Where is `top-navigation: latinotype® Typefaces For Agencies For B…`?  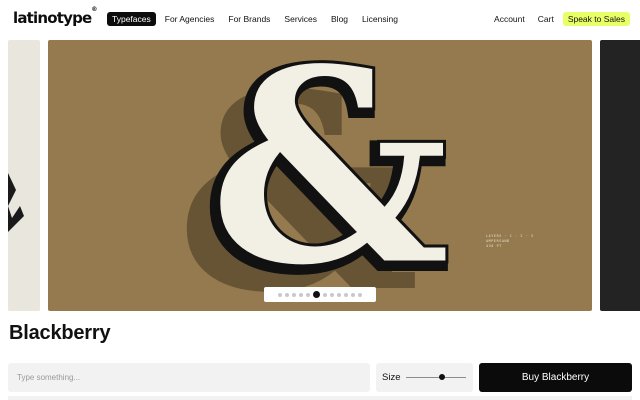 top-navigation: latinotype® Typefaces For Agencies For B… is located at coordinates (320, 19).